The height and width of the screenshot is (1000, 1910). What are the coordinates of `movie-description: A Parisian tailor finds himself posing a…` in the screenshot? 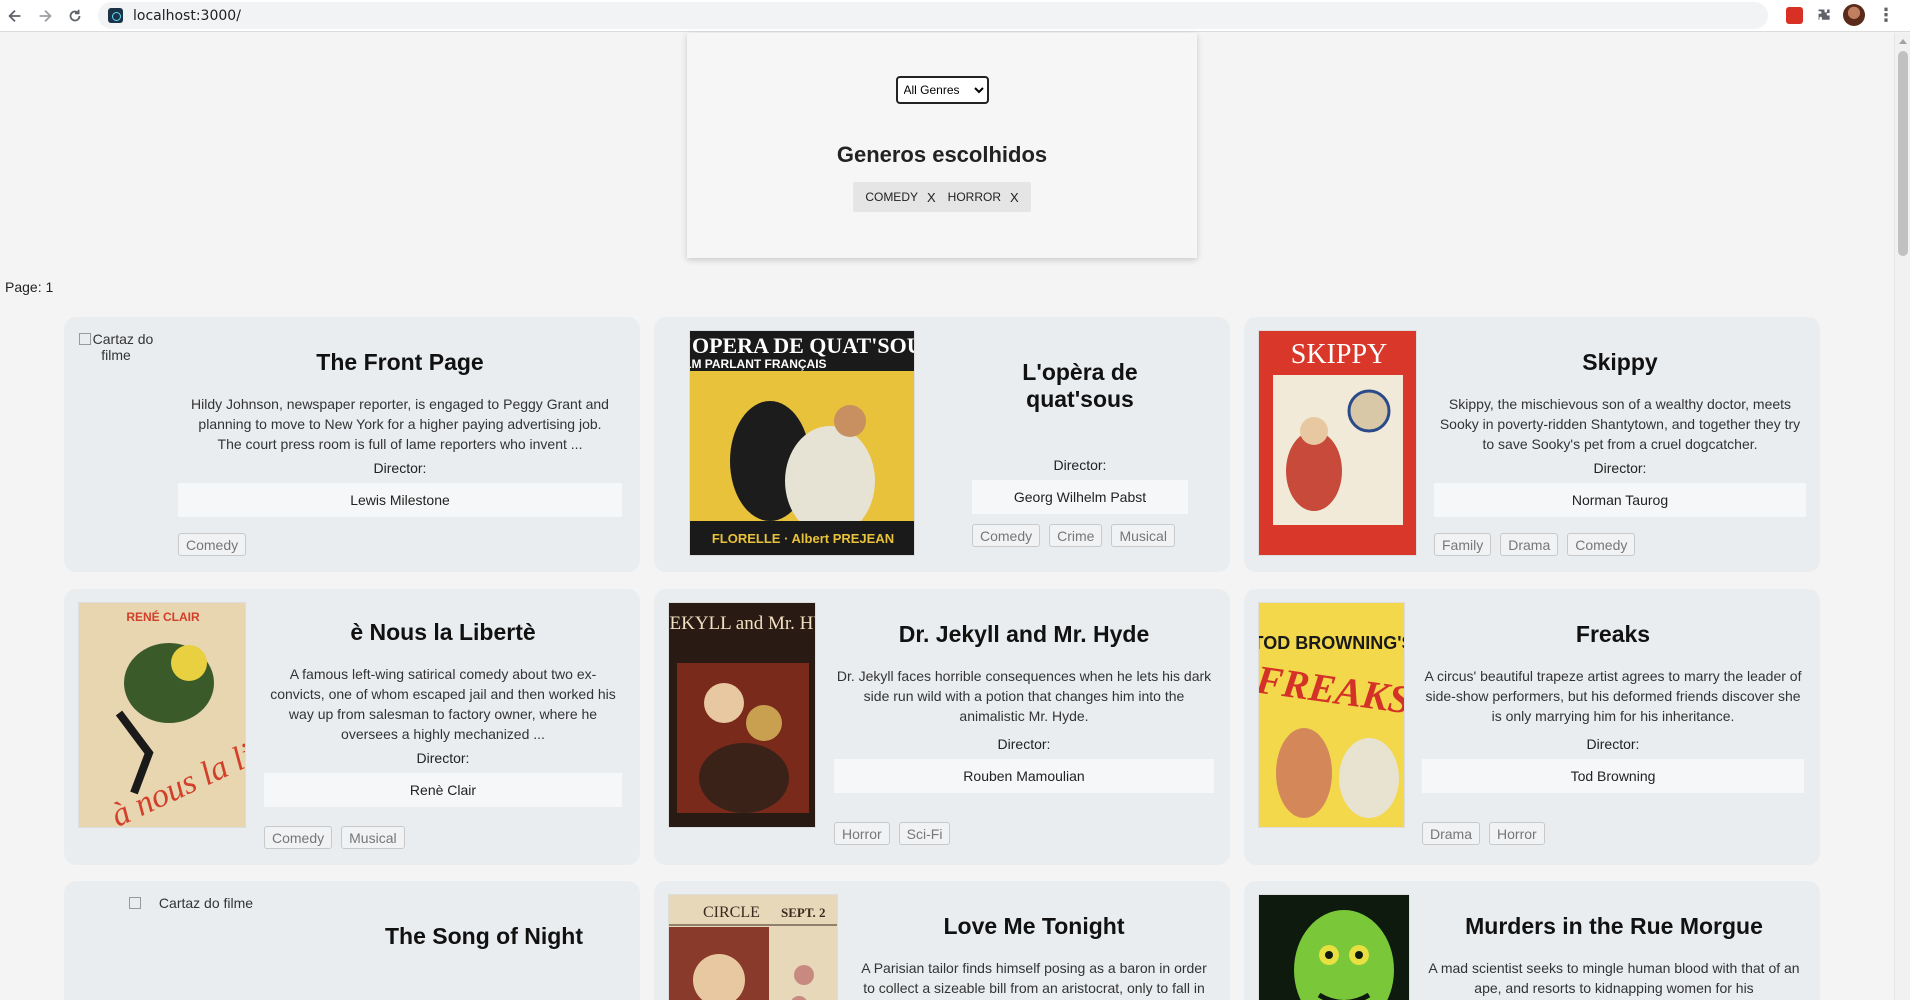 It's located at (1034, 978).